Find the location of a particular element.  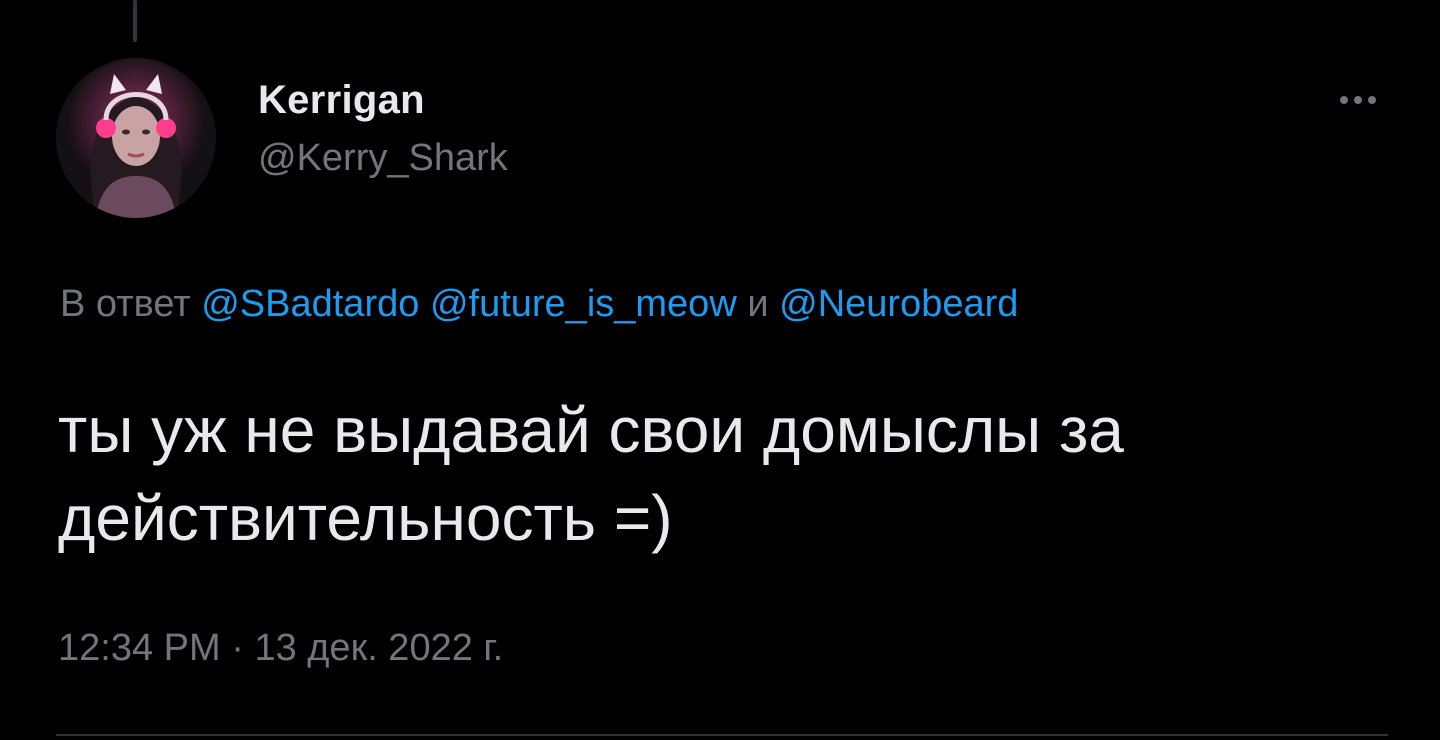

divider is located at coordinates (722, 735).